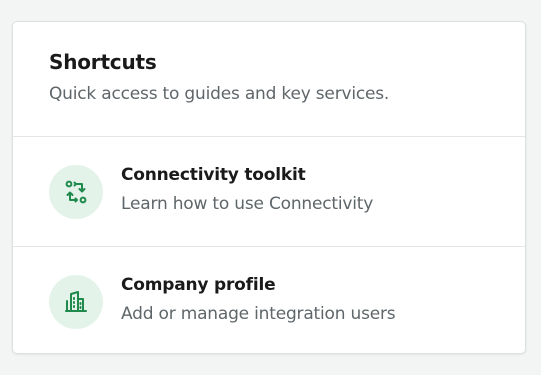  I want to click on building-icon, so click(76, 302).